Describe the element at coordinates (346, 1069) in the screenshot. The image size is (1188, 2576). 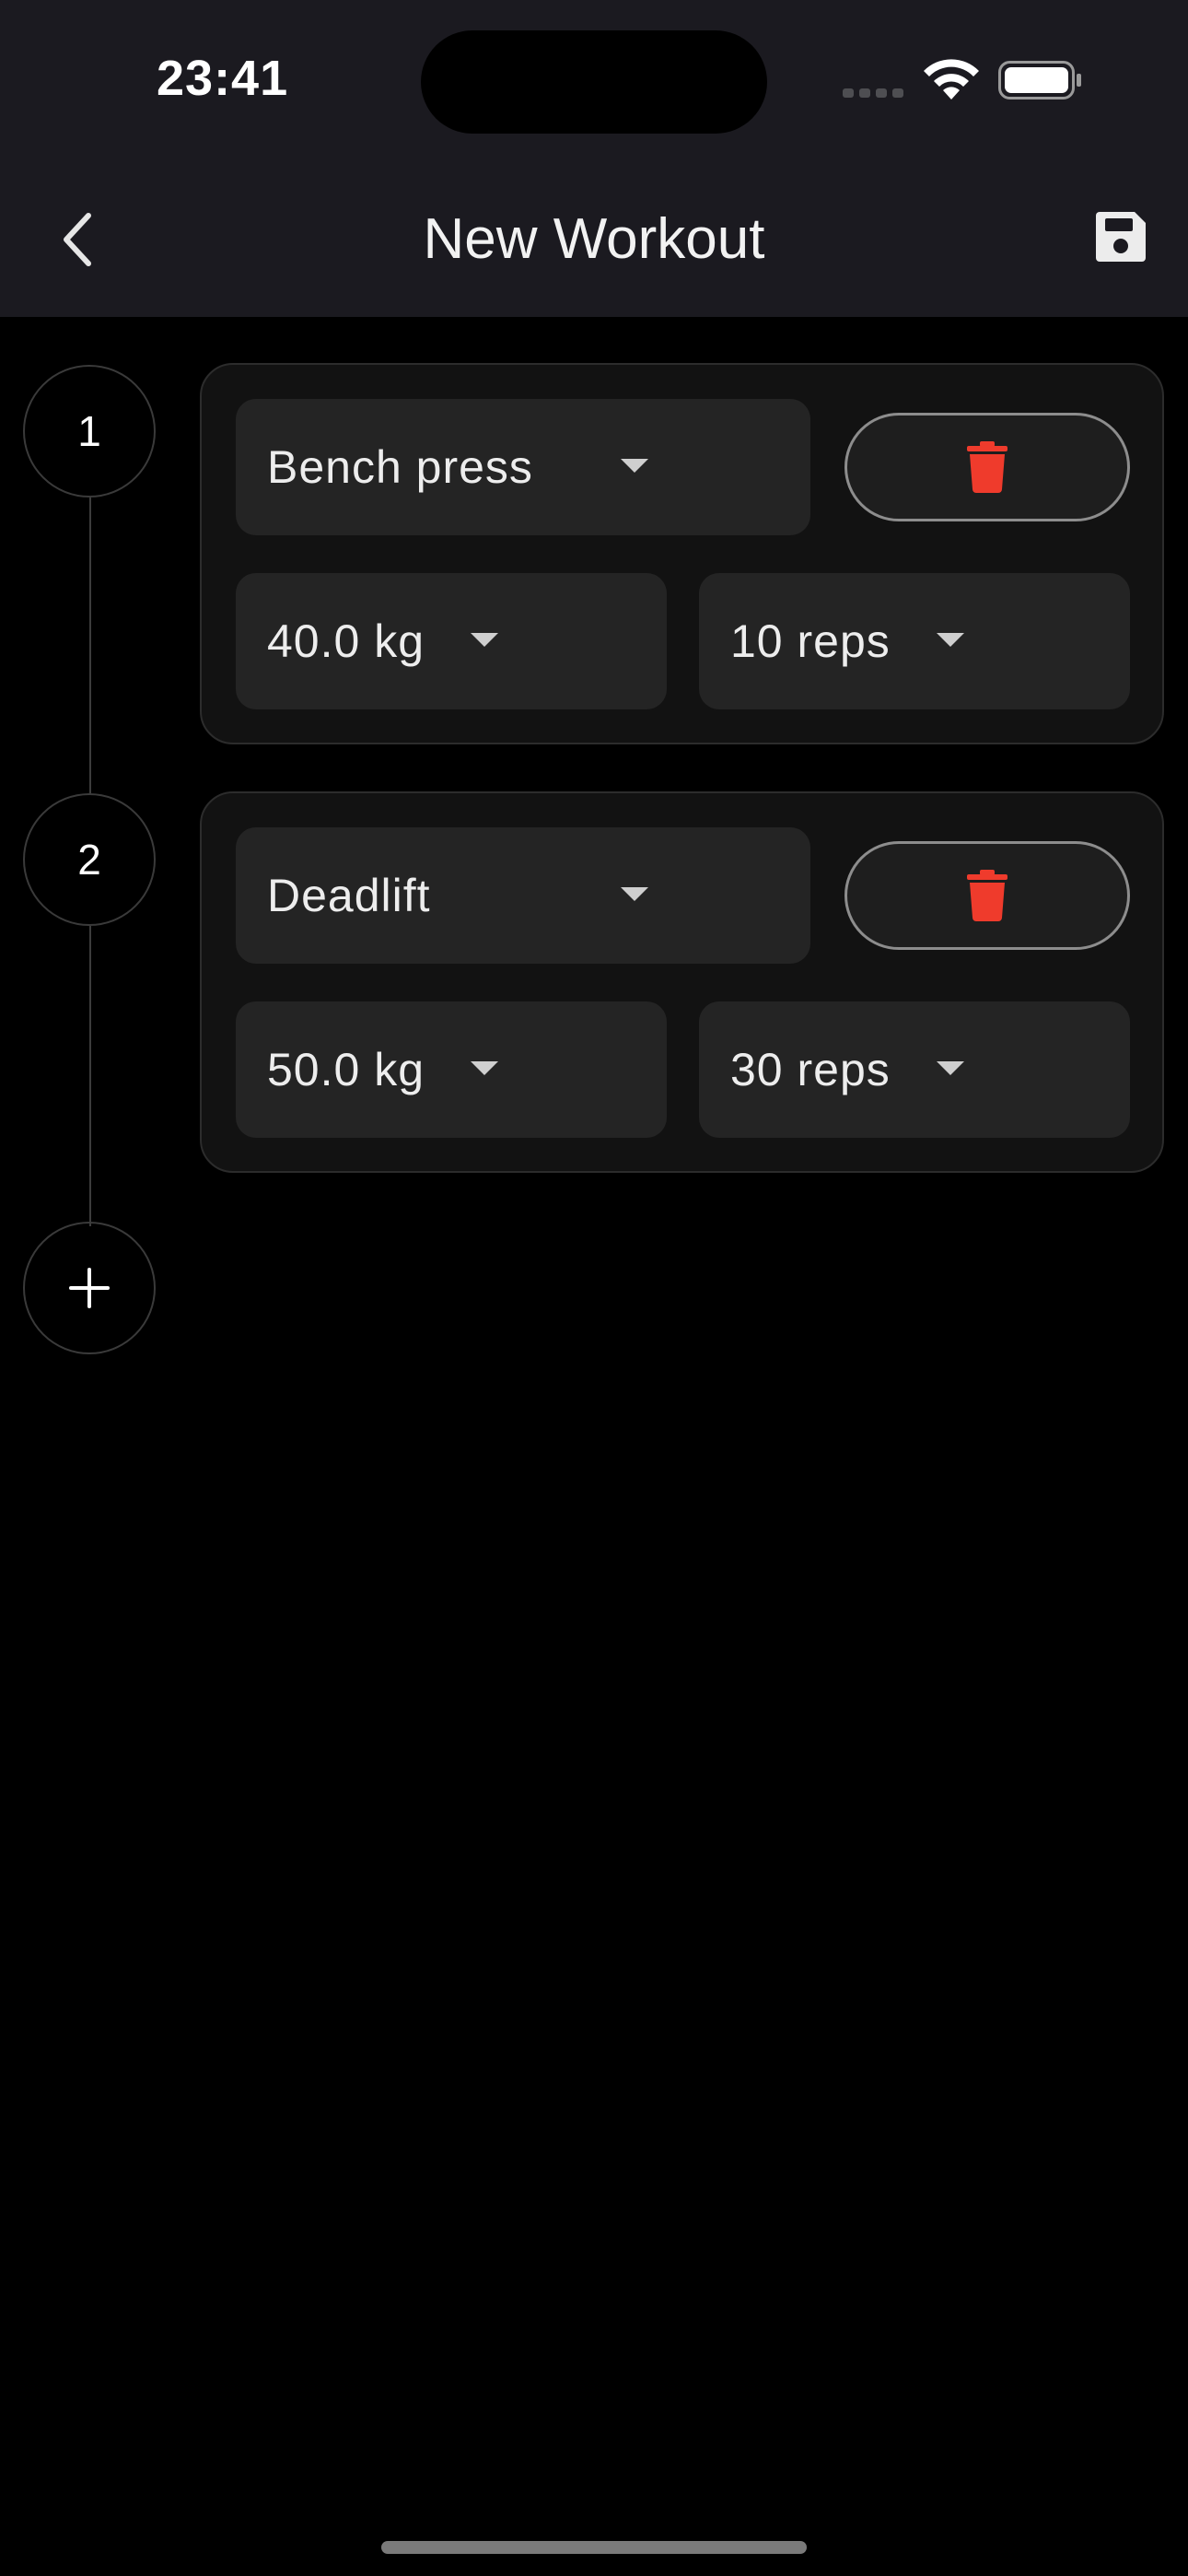
I see `weight-dropdown-value: 50.0 kg` at that location.